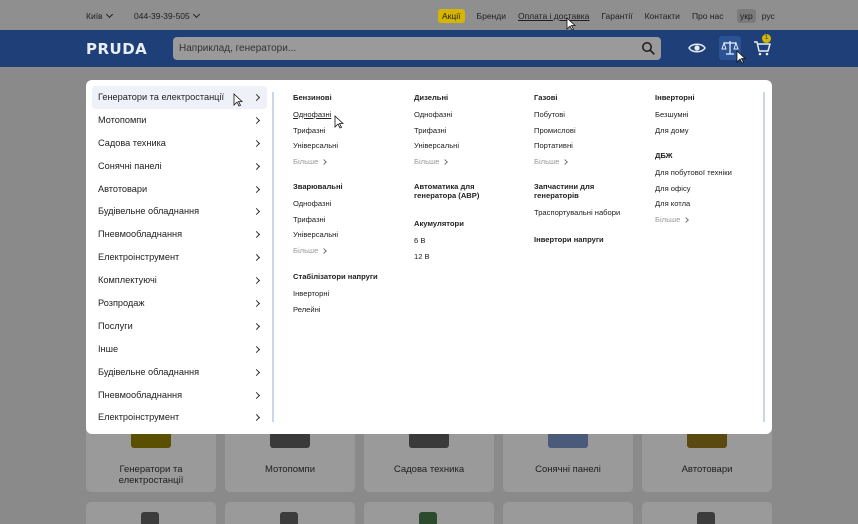 This screenshot has width=858, height=524. What do you see at coordinates (491, 16) in the screenshot?
I see `nav-link-brands: Бренди` at bounding box center [491, 16].